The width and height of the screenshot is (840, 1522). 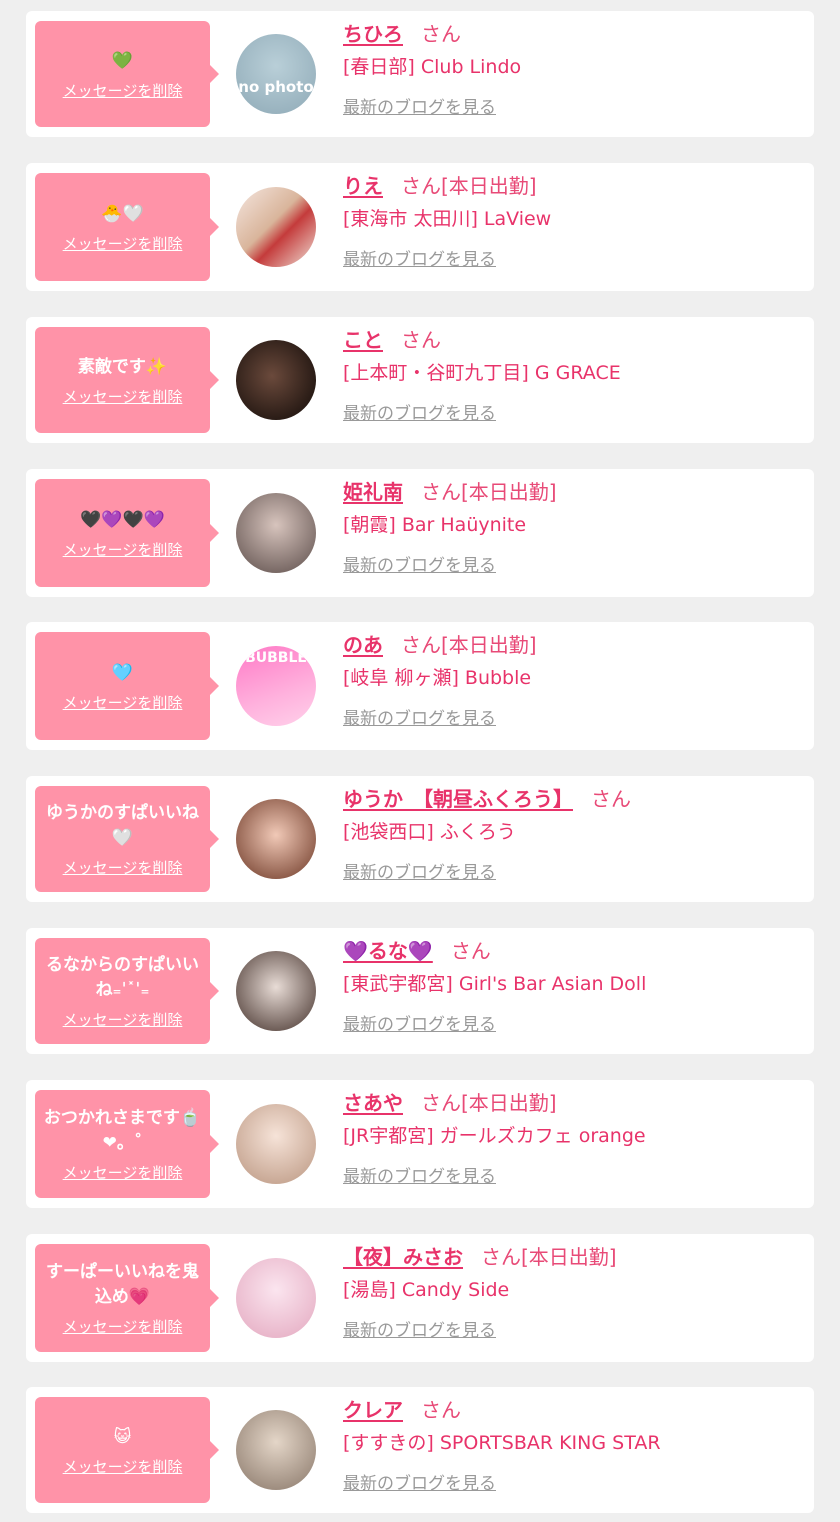 I want to click on cast-name-link: ちひろ, so click(x=373, y=34).